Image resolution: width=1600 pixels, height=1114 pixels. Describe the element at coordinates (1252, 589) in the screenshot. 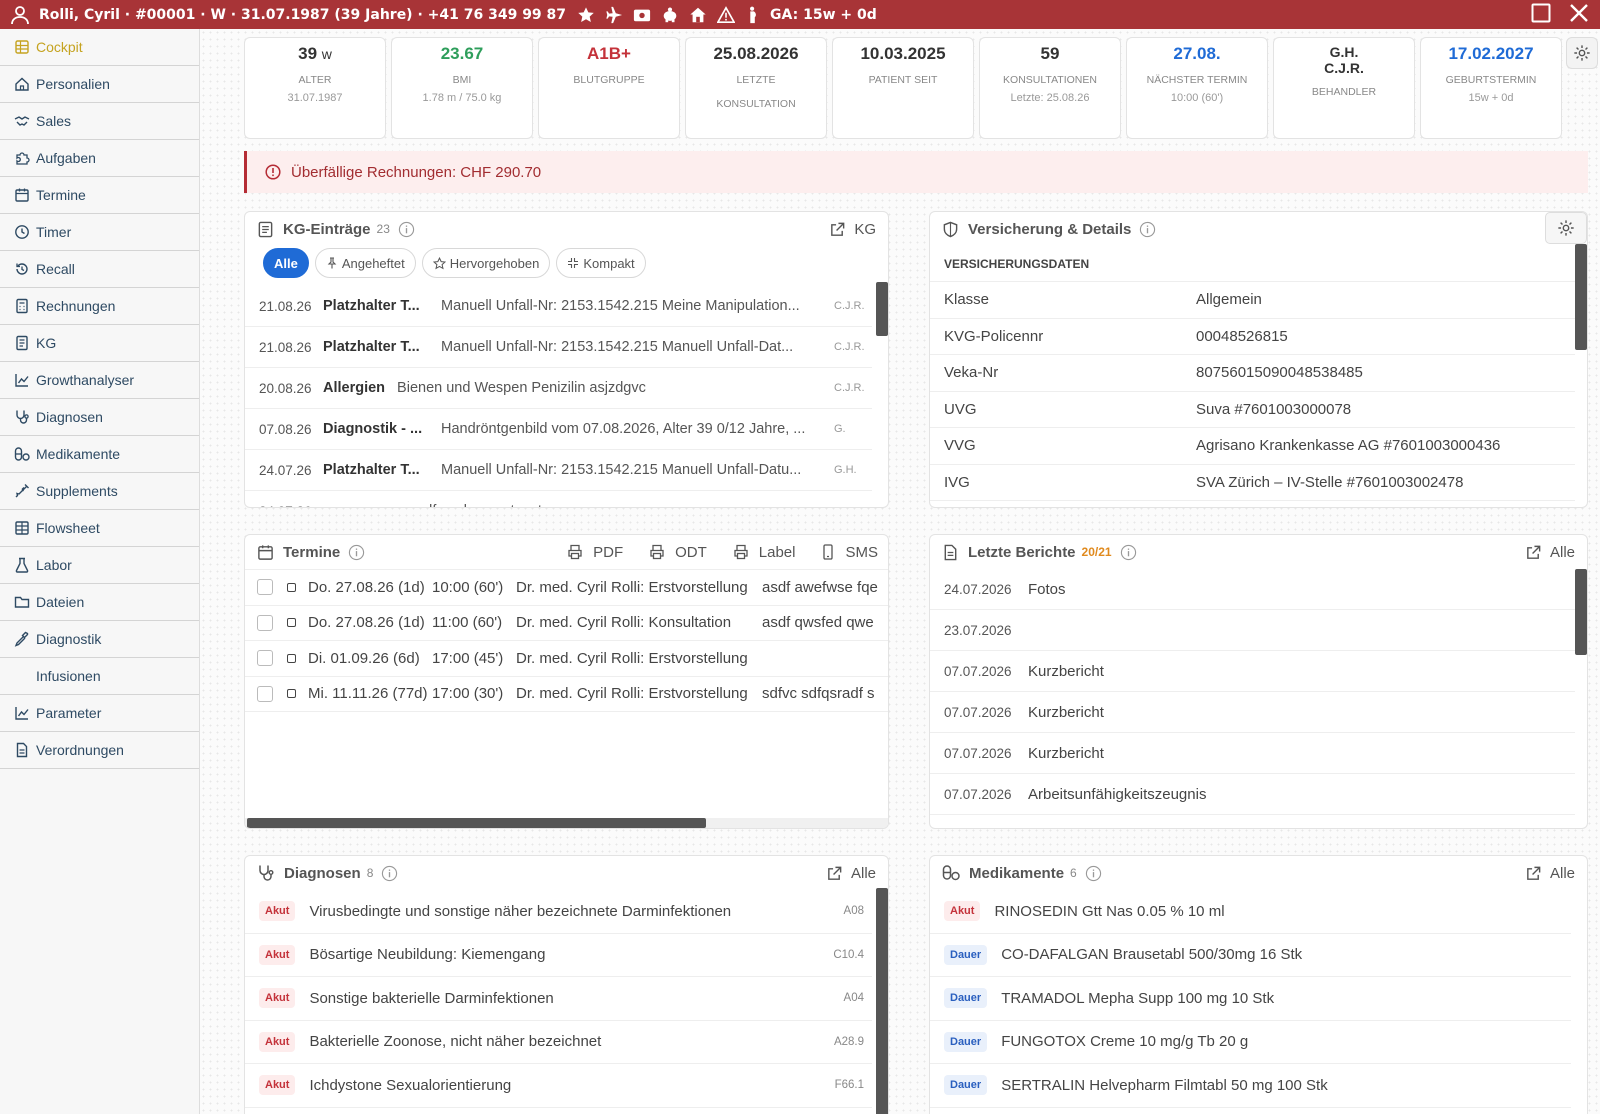

I see `report-row: 24.07.2026 Fotos` at that location.